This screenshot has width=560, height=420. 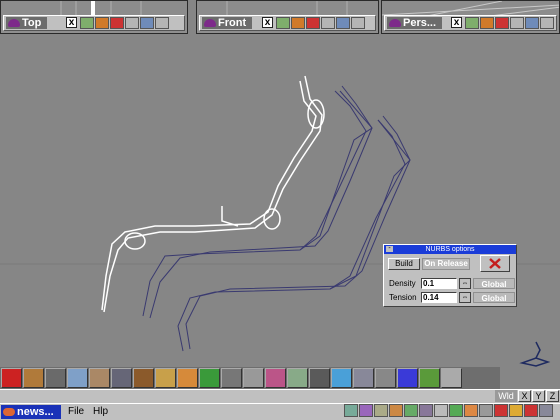 What do you see at coordinates (232, 23) in the screenshot?
I see `front-viewport-title: Front` at bounding box center [232, 23].